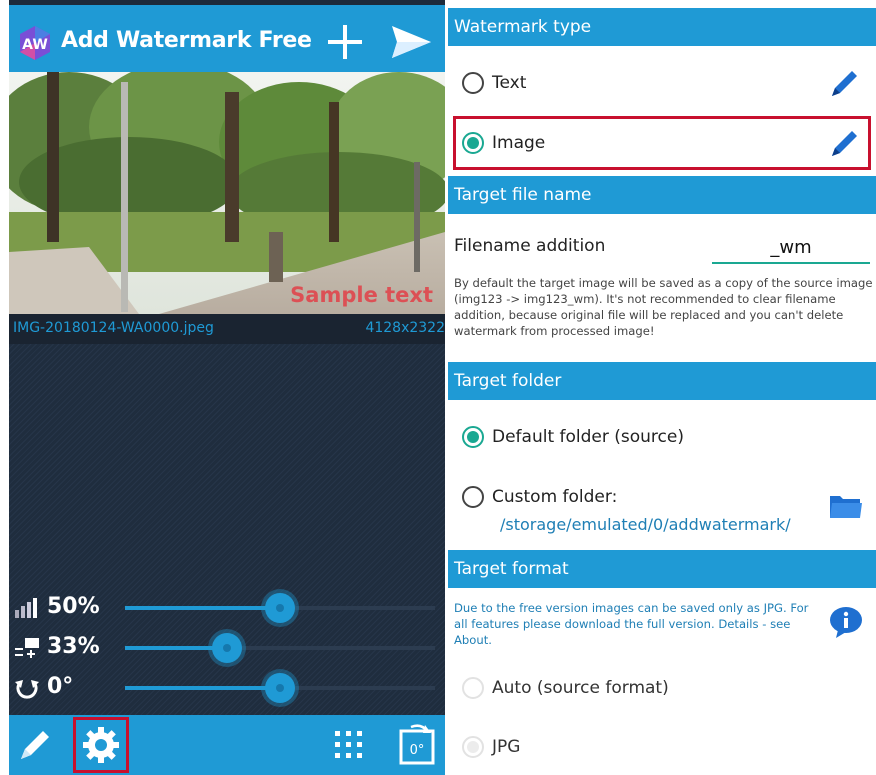 This screenshot has width=876, height=775. I want to click on rotation-slider-fill, so click(202, 688).